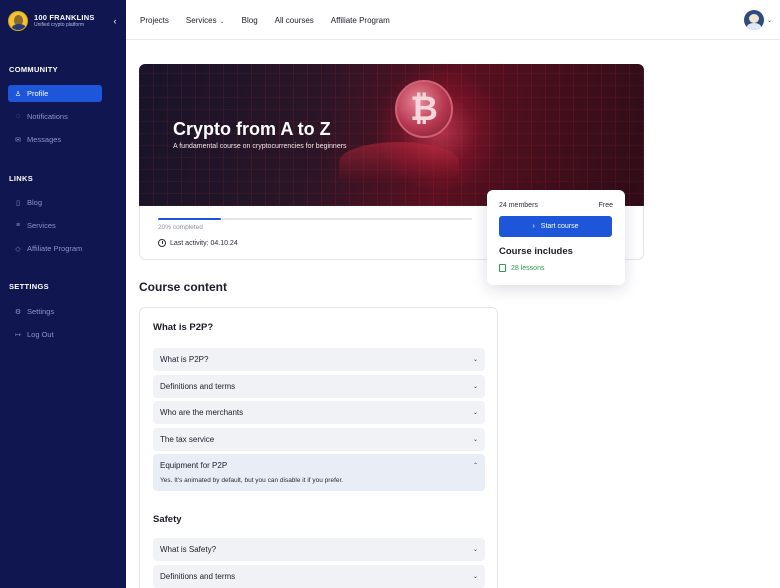 This screenshot has height=588, width=780. I want to click on last-activity: Last activity: 04.10.24, so click(198, 243).